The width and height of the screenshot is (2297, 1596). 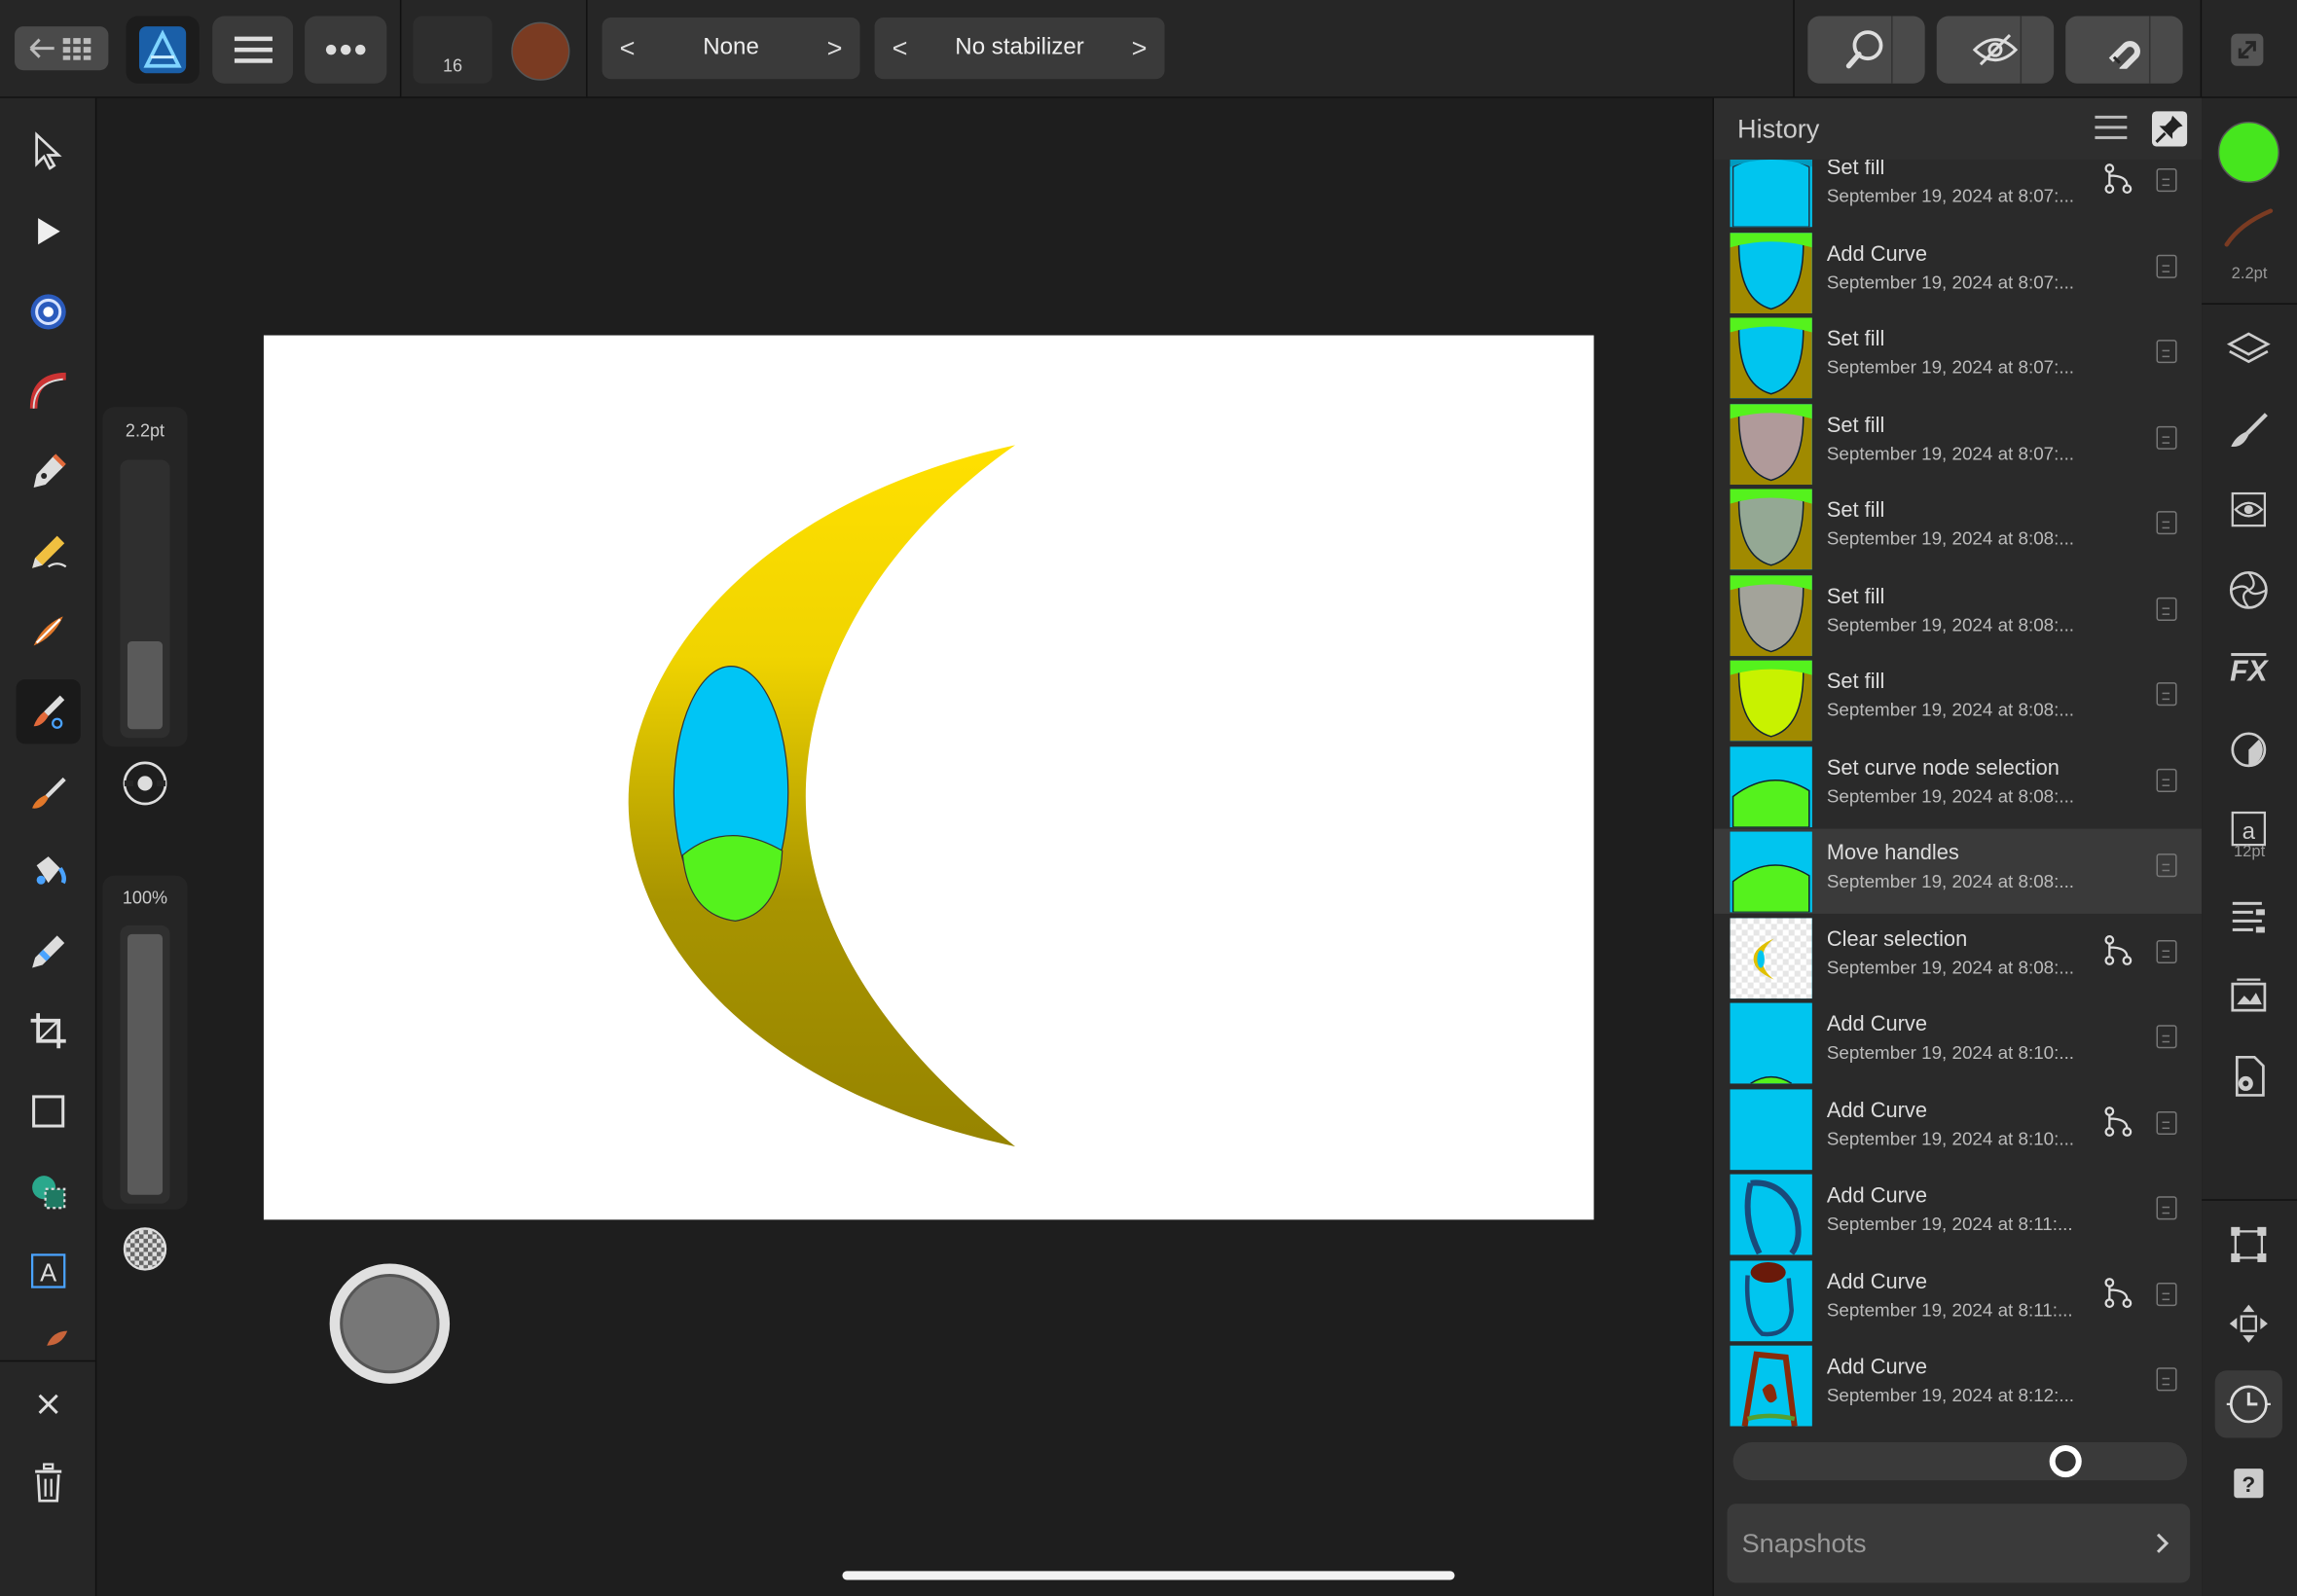 What do you see at coordinates (2248, 350) in the screenshot?
I see `layers-panel-button` at bounding box center [2248, 350].